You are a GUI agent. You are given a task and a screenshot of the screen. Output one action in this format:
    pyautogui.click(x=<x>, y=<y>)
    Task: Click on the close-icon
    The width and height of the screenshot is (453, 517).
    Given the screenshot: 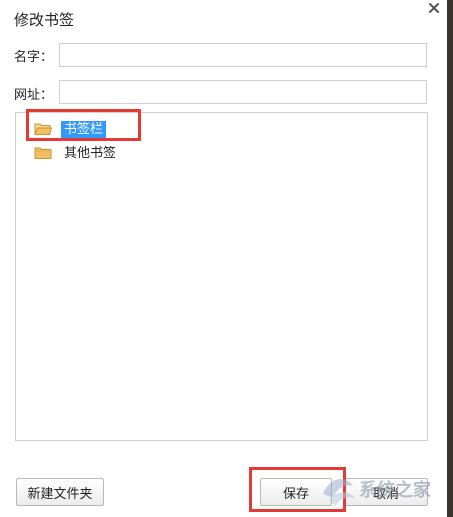 What is the action you would take?
    pyautogui.click(x=434, y=8)
    